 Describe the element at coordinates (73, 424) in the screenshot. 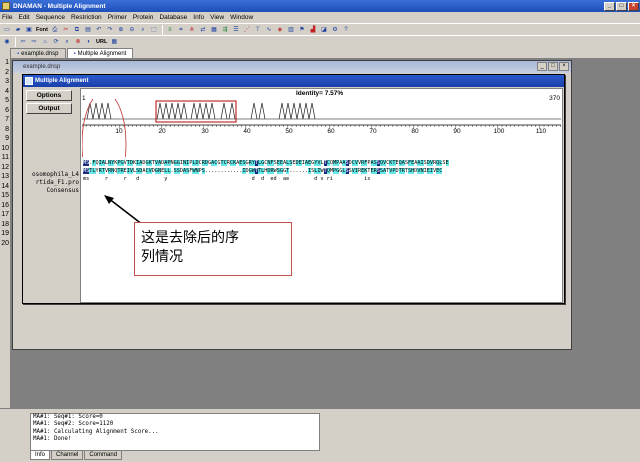

I see `log-line: MA#1: Seq#2: Score=1120` at that location.